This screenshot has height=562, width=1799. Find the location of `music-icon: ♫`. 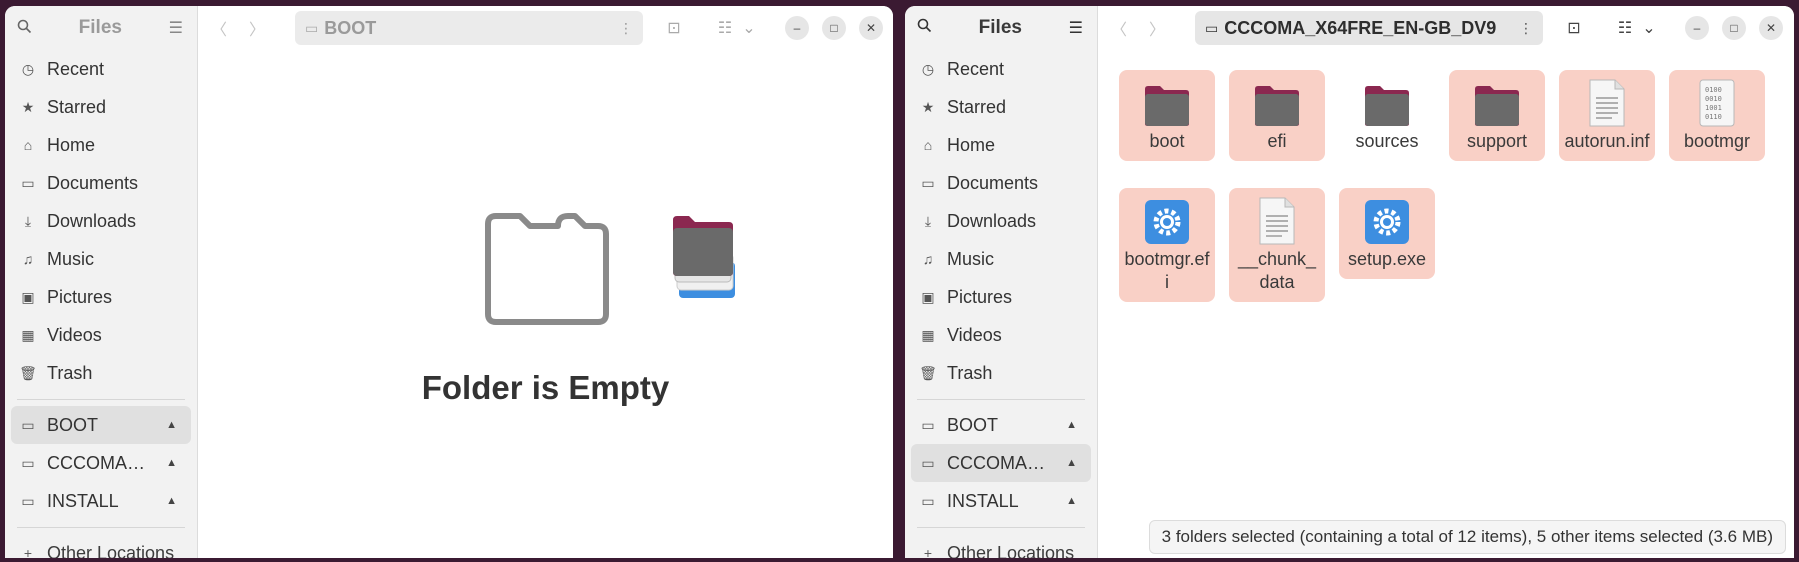

music-icon: ♫ is located at coordinates (28, 259).